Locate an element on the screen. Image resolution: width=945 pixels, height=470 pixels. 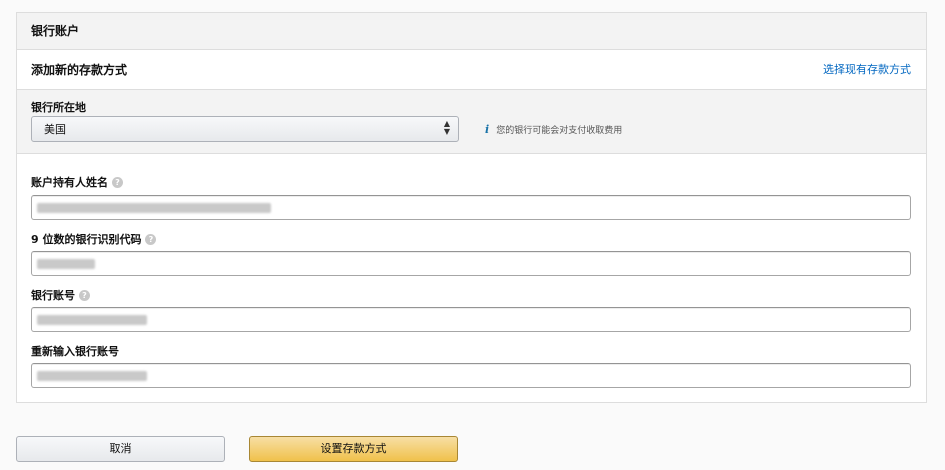
bank-location-section: 银行所在地 美国 ▲ ▼ i 您的银行可能会对支付收取费用 is located at coordinates (471, 122).